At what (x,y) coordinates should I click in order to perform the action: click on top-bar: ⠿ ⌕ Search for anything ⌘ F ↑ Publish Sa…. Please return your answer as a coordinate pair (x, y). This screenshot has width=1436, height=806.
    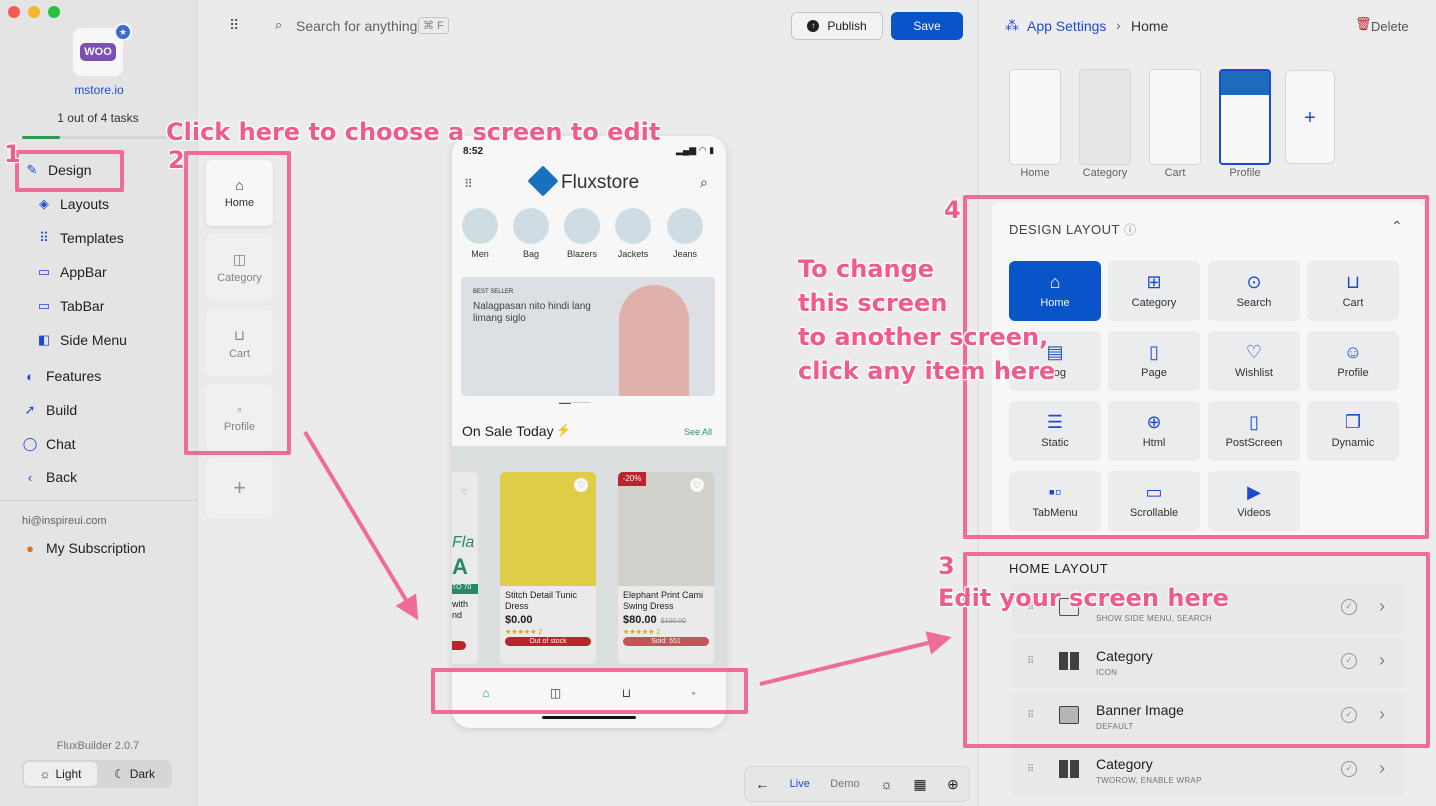
    Looking at the image, I should click on (588, 26).